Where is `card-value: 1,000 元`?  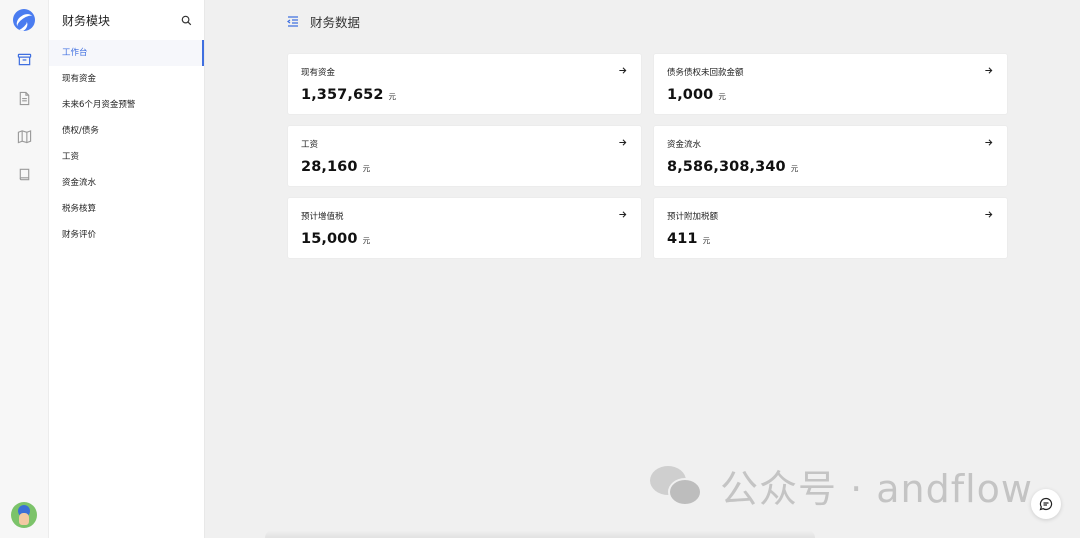 card-value: 1,000 元 is located at coordinates (696, 95).